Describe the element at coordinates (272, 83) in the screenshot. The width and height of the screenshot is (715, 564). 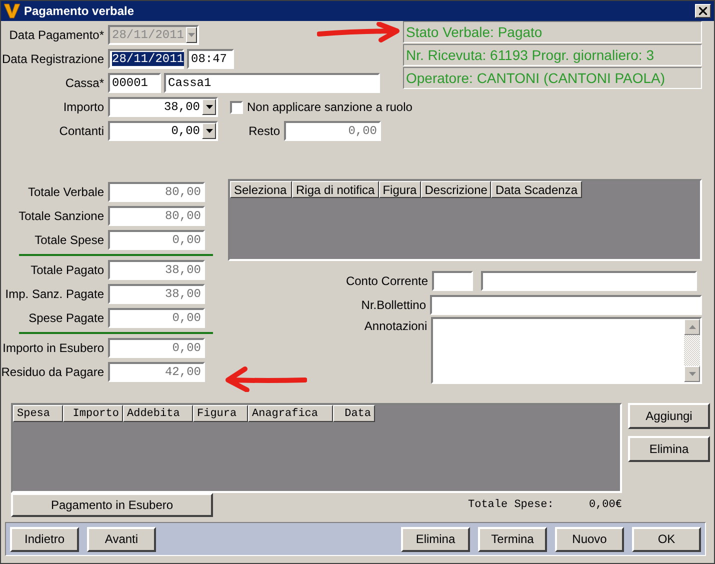
I see `cassa-field: Cassa1` at that location.